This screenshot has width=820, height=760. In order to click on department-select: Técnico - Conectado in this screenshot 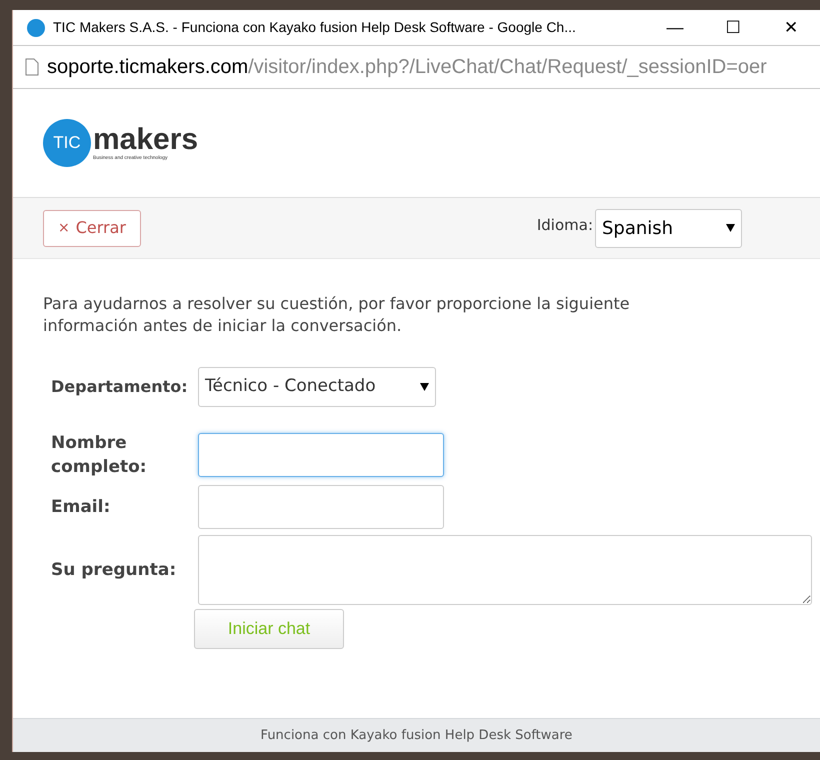, I will do `click(317, 387)`.